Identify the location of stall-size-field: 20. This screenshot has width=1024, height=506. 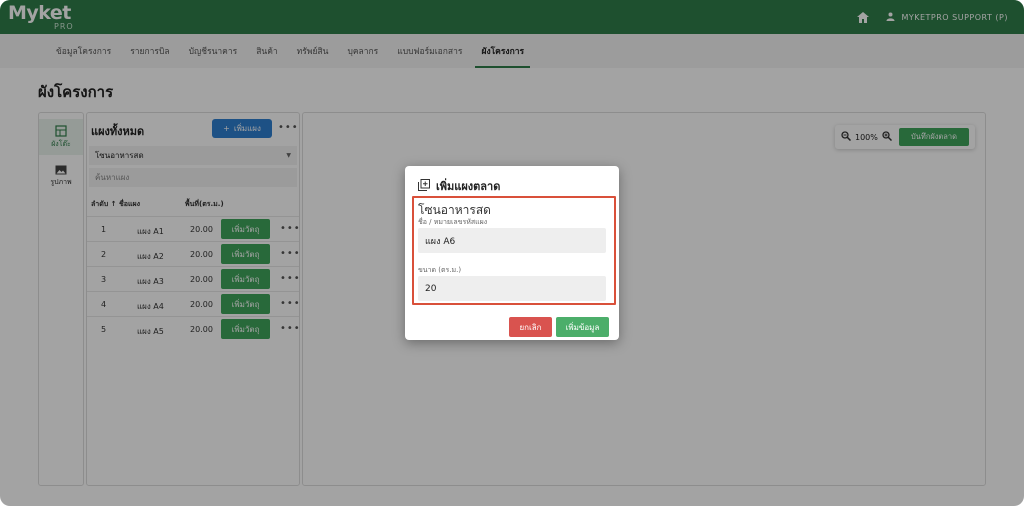
(512, 288).